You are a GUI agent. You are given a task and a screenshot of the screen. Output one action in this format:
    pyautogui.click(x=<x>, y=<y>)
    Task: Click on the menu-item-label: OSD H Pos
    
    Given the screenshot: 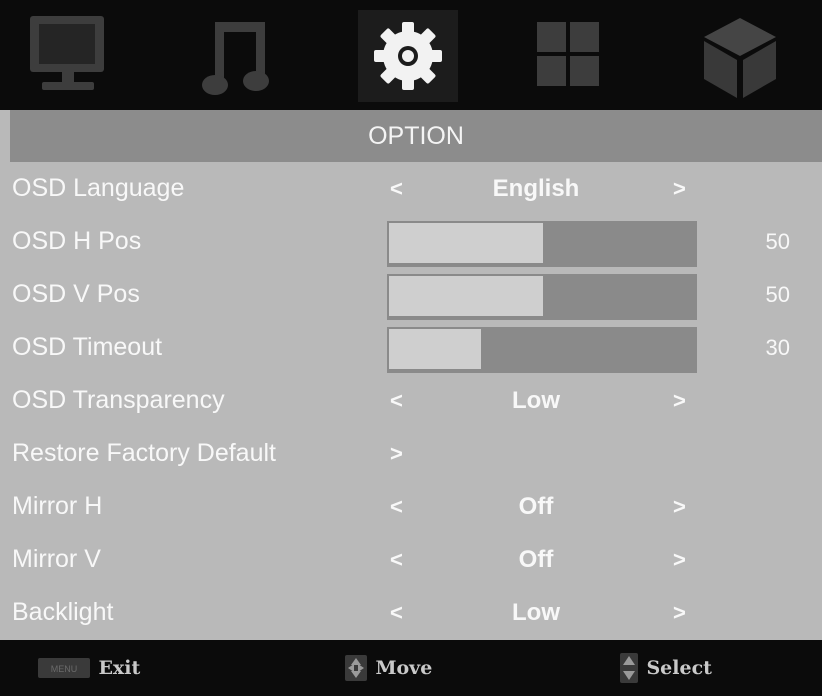 What is the action you would take?
    pyautogui.click(x=77, y=241)
    